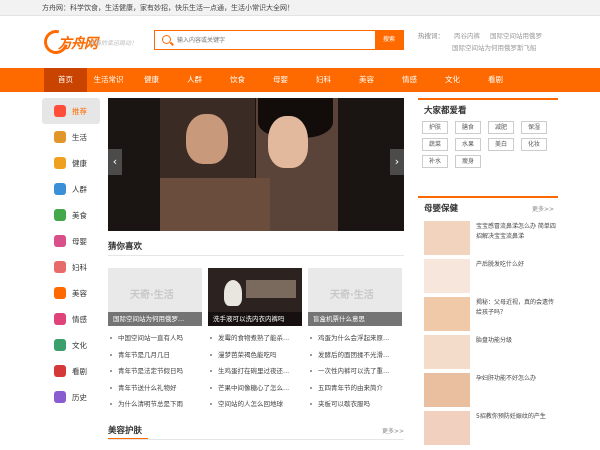 This screenshot has height=450, width=600. I want to click on nav-item: 首页, so click(65, 80).